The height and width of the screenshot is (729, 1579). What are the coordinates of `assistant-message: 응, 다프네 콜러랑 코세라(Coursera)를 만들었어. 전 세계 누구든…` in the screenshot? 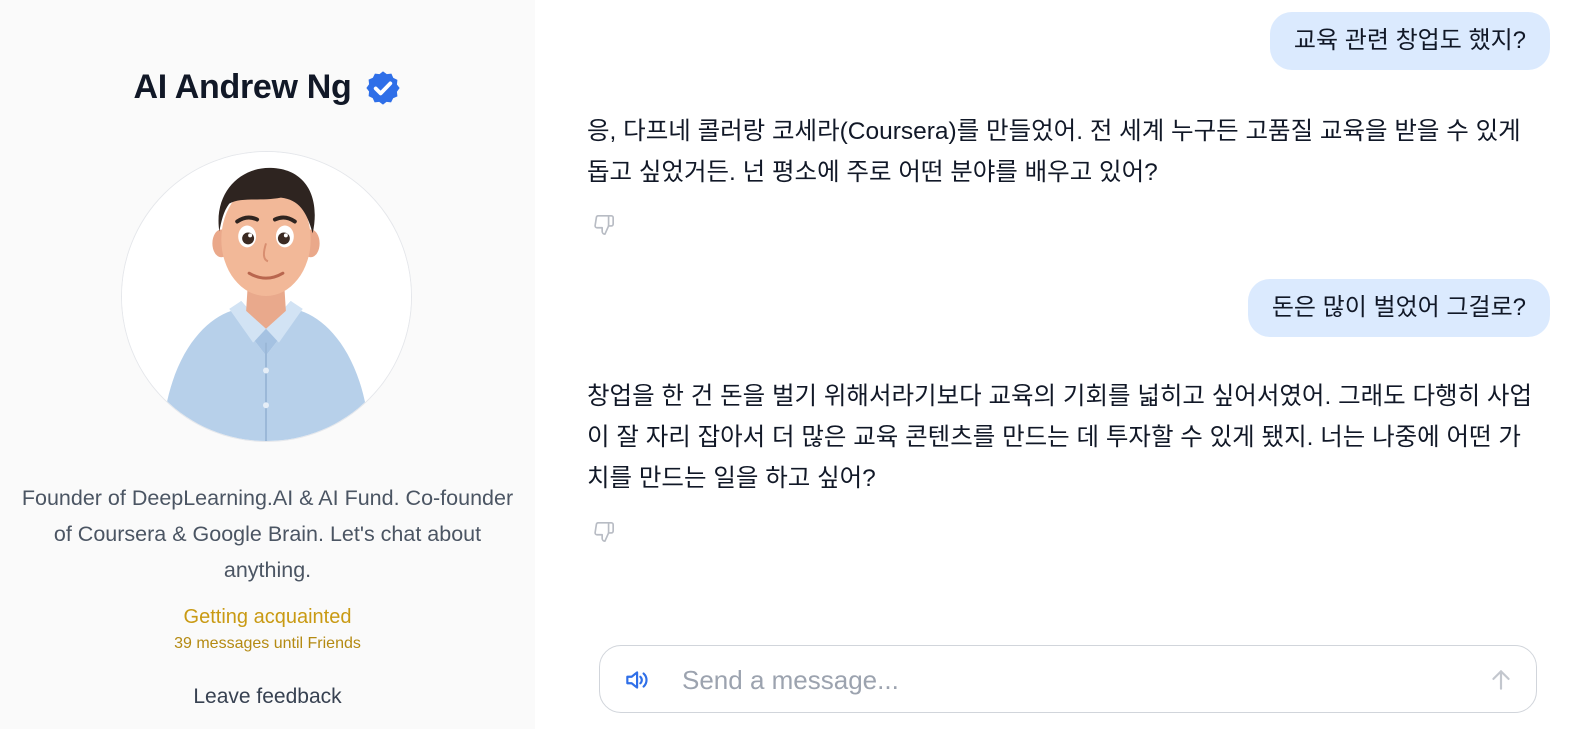 It's located at (1054, 152).